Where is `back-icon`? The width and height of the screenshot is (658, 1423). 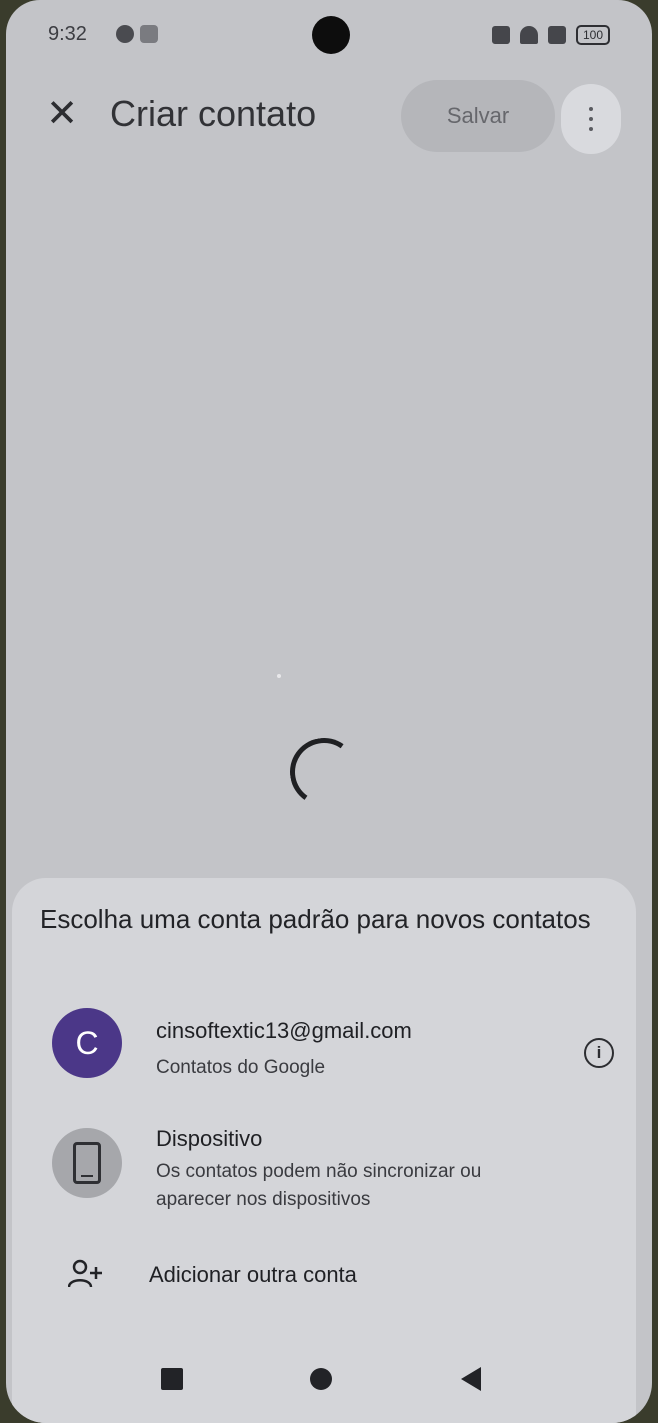 back-icon is located at coordinates (471, 1379).